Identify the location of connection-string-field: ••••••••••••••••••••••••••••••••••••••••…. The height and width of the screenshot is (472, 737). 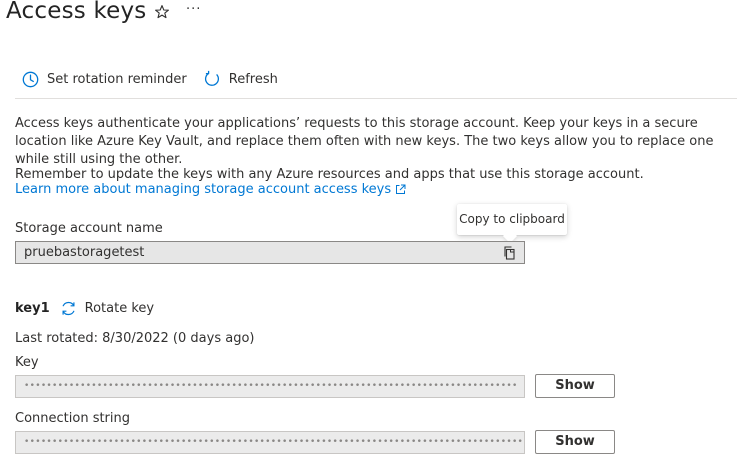
(270, 442).